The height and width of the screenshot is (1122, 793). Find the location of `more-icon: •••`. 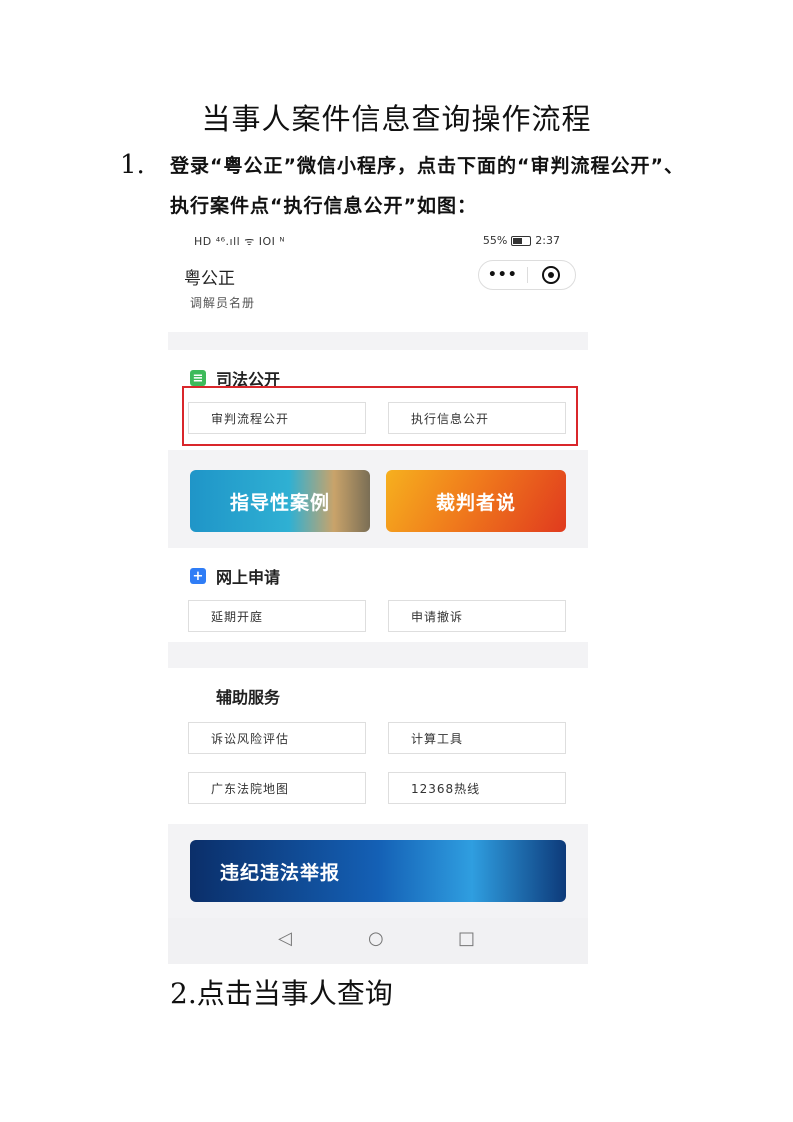

more-icon: ••• is located at coordinates (503, 275).